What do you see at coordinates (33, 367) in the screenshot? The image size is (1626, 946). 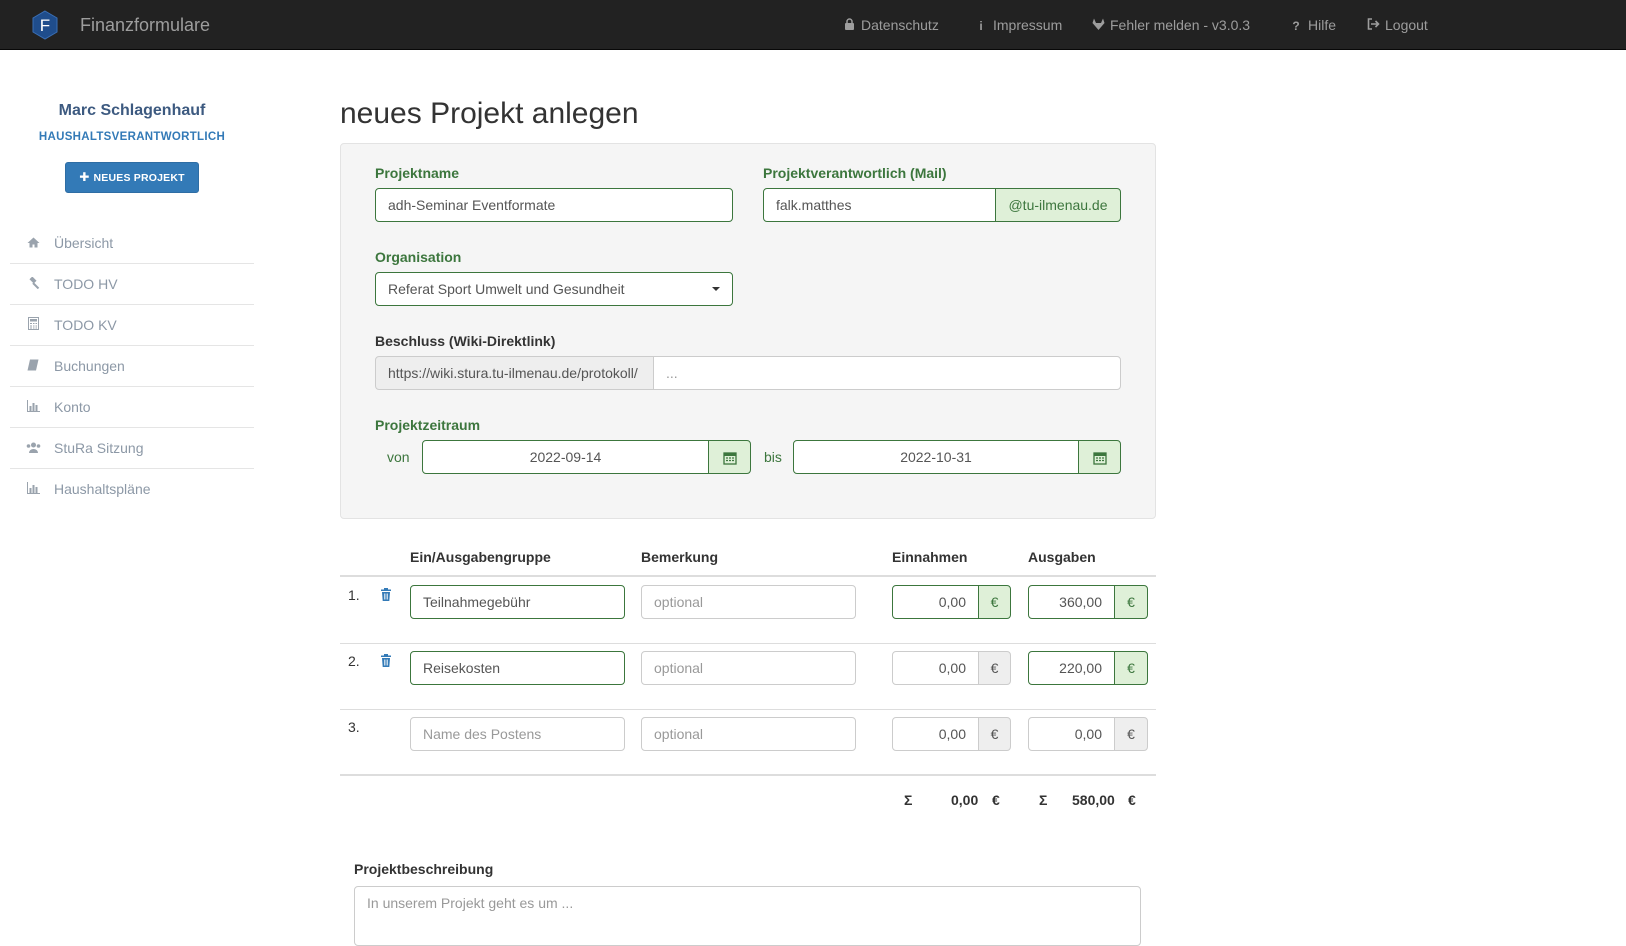 I see `book-icon` at bounding box center [33, 367].